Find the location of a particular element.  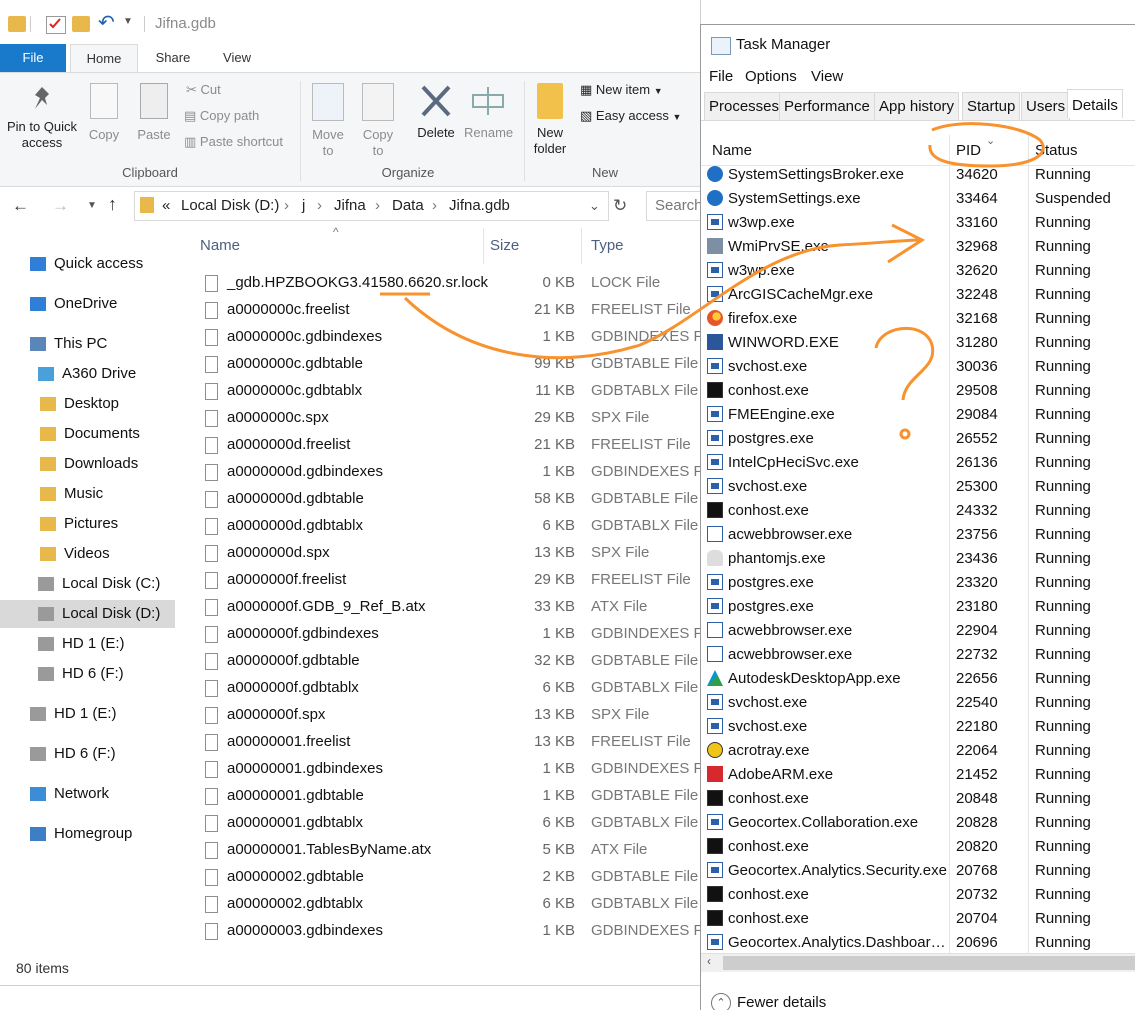

tab-home: Home is located at coordinates (104, 58).